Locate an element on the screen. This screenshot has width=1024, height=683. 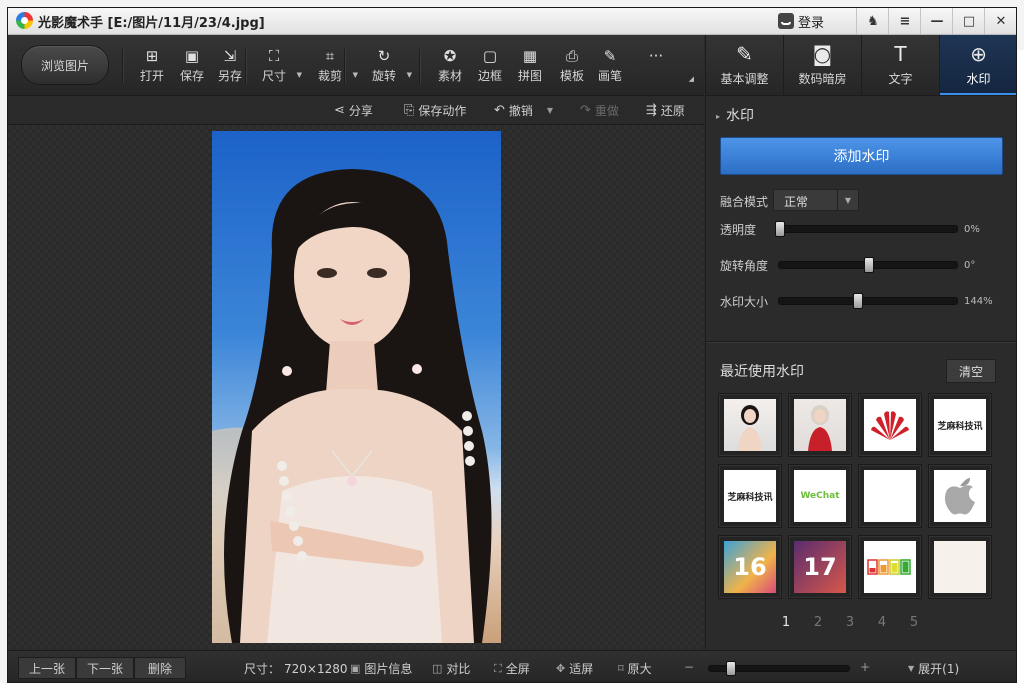
tab-text: T 文字 is located at coordinates (901, 65).